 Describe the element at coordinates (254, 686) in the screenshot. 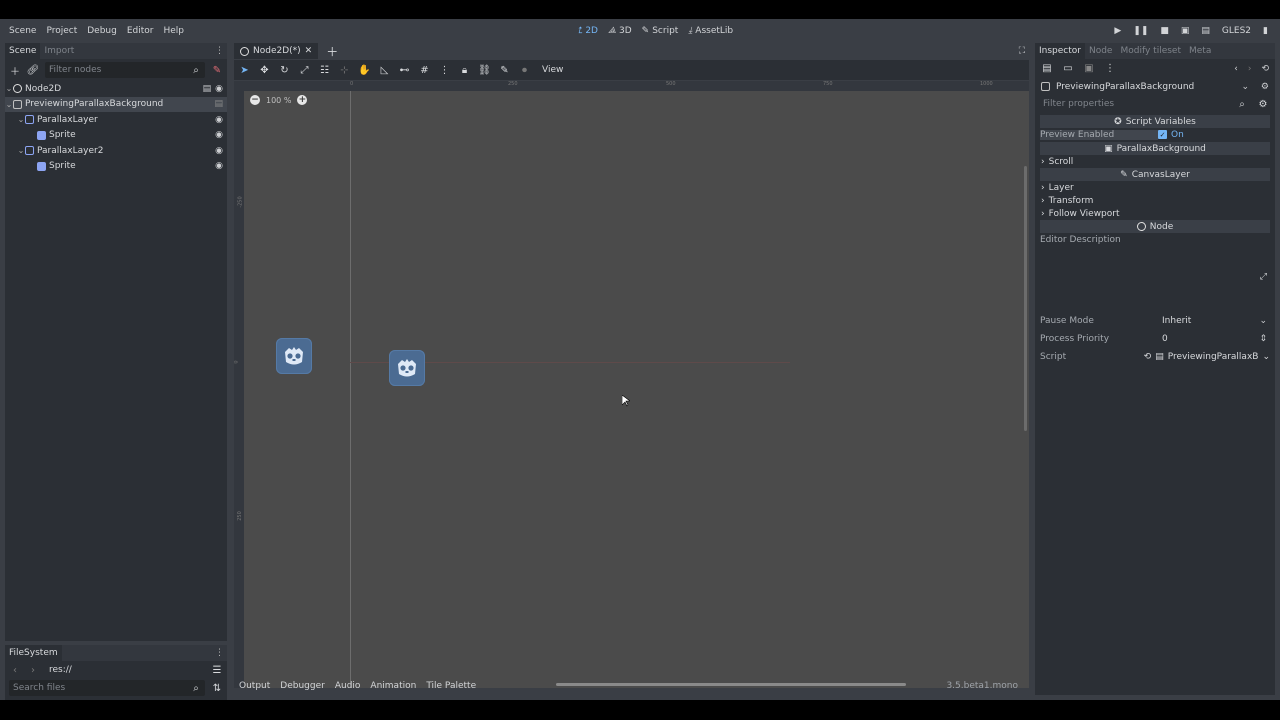

I see `tab-output: Output` at that location.